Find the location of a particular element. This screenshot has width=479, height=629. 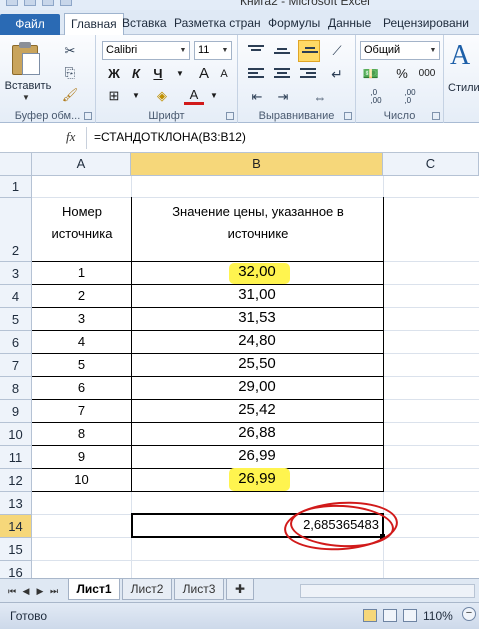

row-header-4: 4 is located at coordinates (16, 296).